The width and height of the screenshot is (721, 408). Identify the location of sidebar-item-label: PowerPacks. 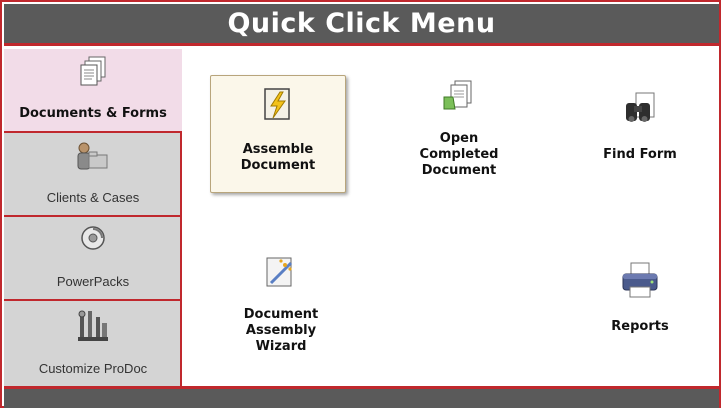
(93, 281).